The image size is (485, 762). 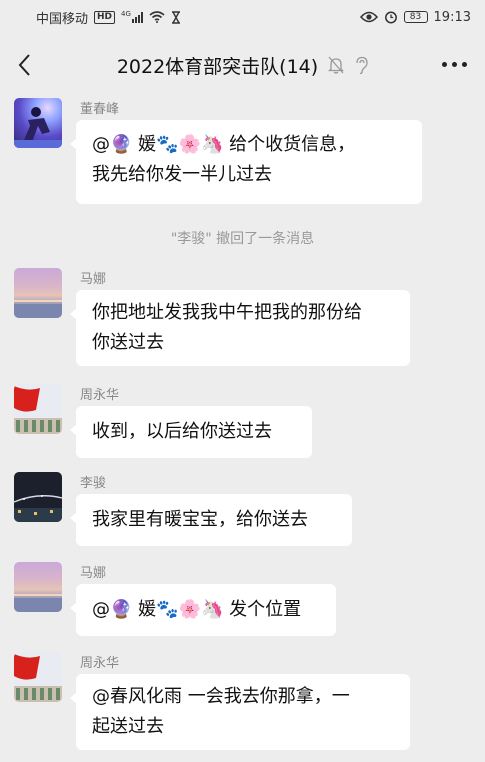 I want to click on wifi-icon, so click(x=157, y=17).